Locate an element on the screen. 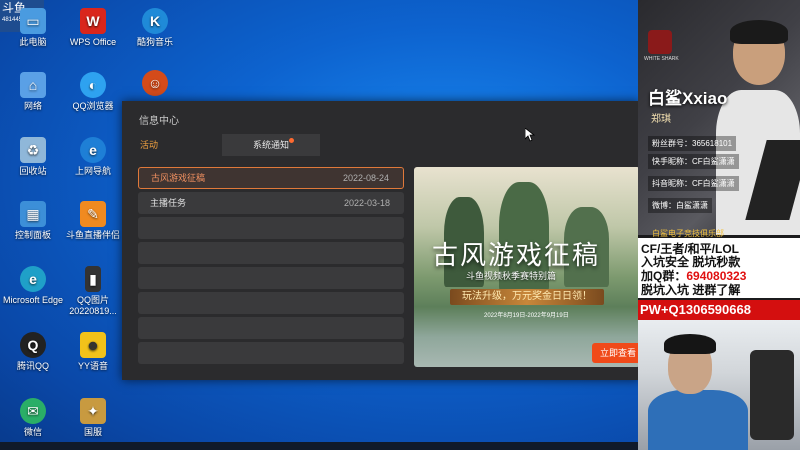  weibo-nickname: 微博：白鲨潇潇 is located at coordinates (680, 205).